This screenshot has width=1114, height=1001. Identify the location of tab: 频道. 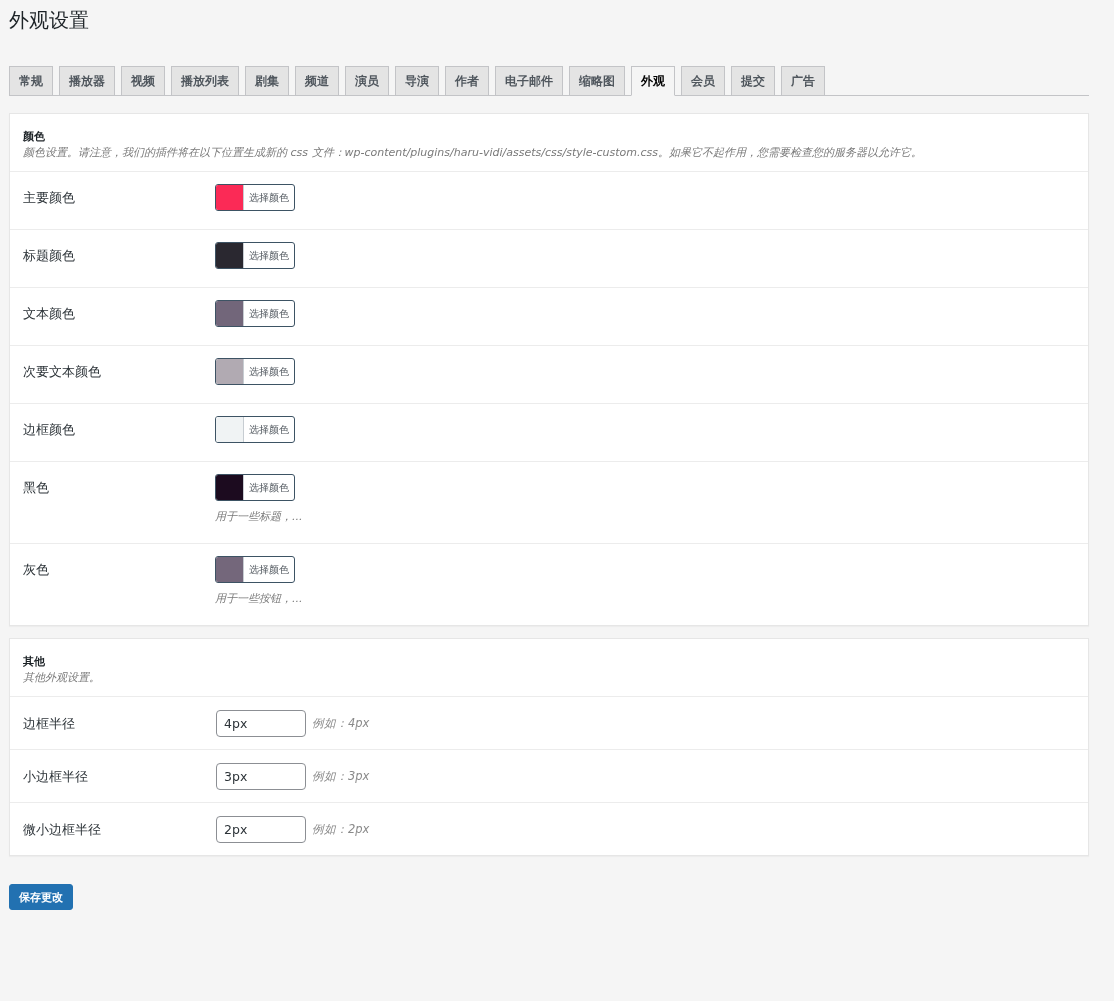
(317, 81).